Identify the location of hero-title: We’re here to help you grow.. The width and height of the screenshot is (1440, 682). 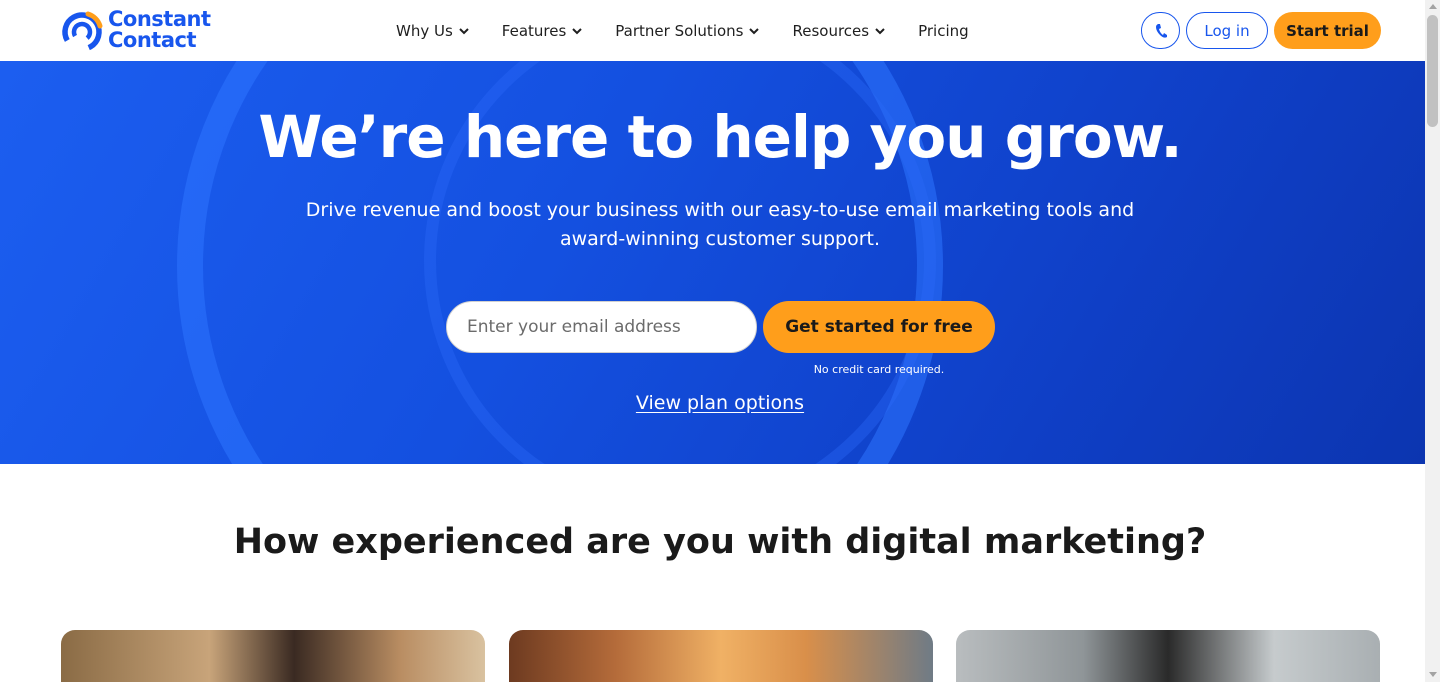
(720, 137).